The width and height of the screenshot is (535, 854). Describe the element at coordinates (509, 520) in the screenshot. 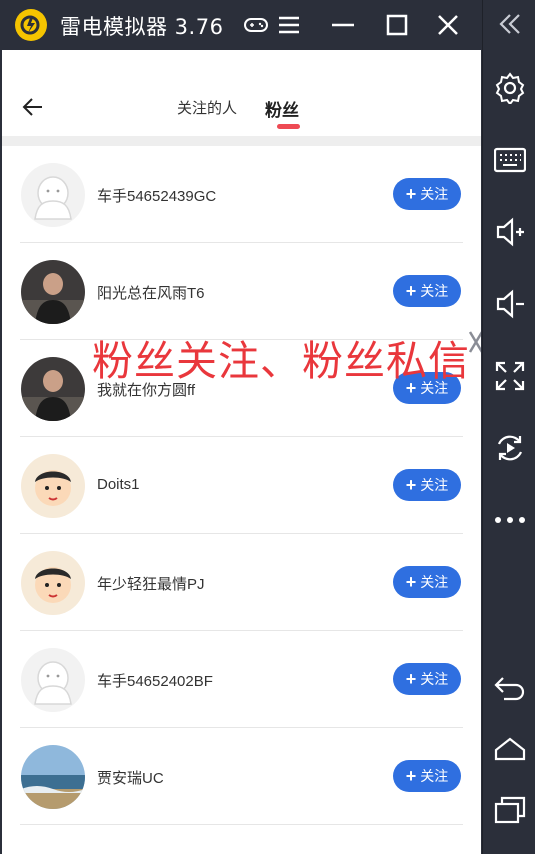

I see `more-icon` at that location.